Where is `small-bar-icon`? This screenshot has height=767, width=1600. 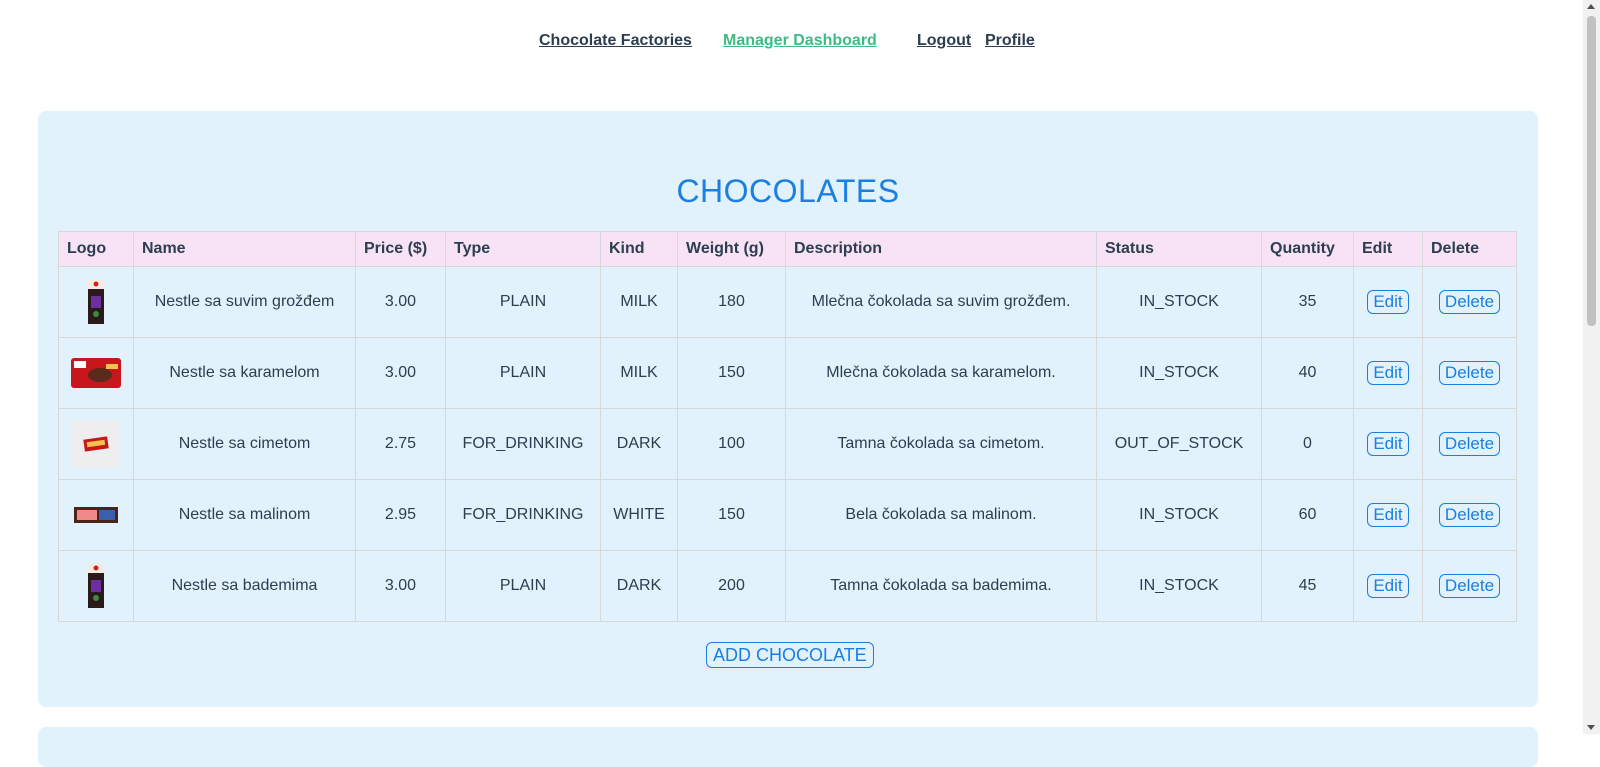
small-bar-icon is located at coordinates (96, 444).